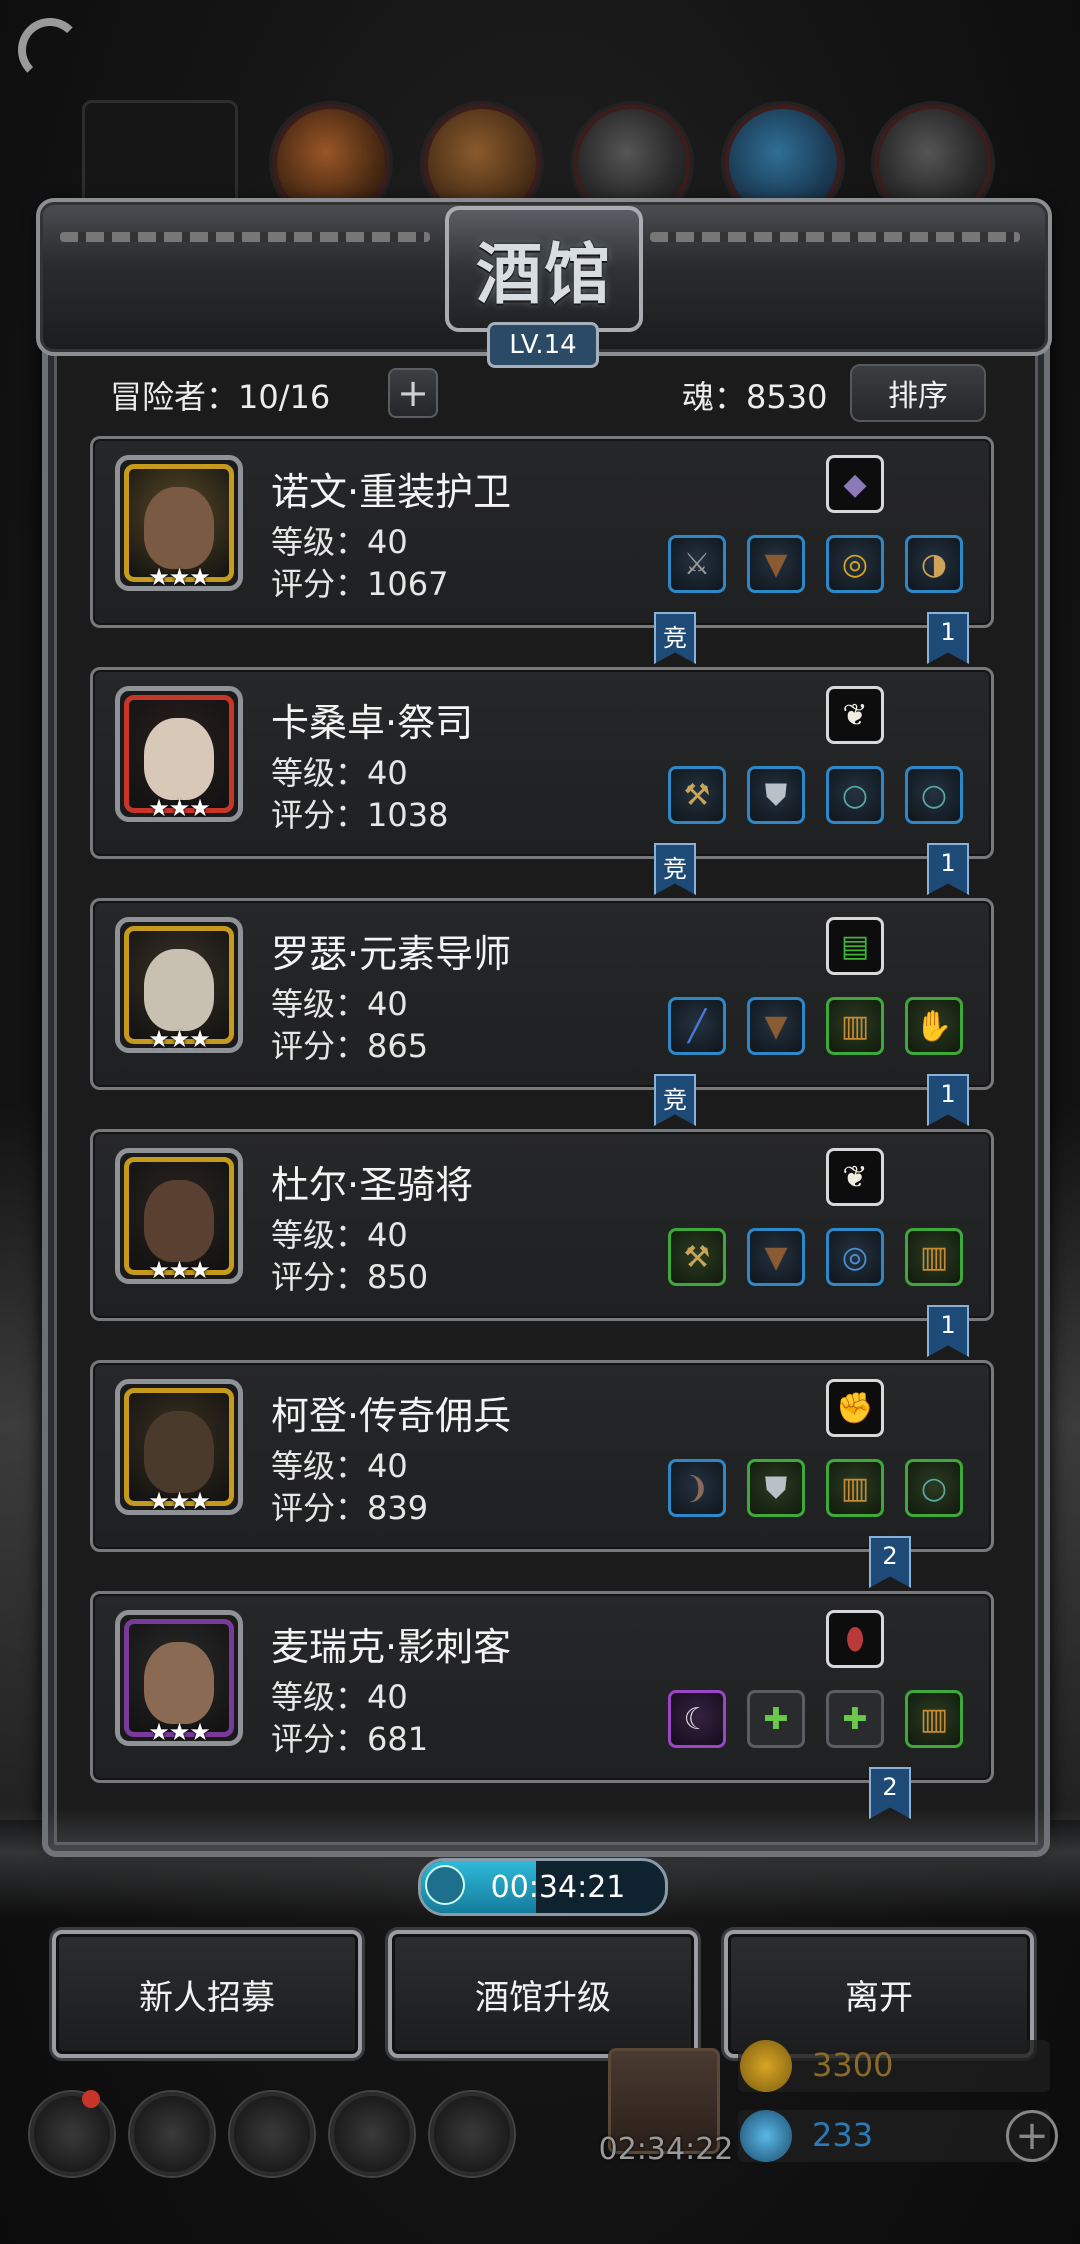  I want to click on equipment-slot: ◑, so click(934, 564).